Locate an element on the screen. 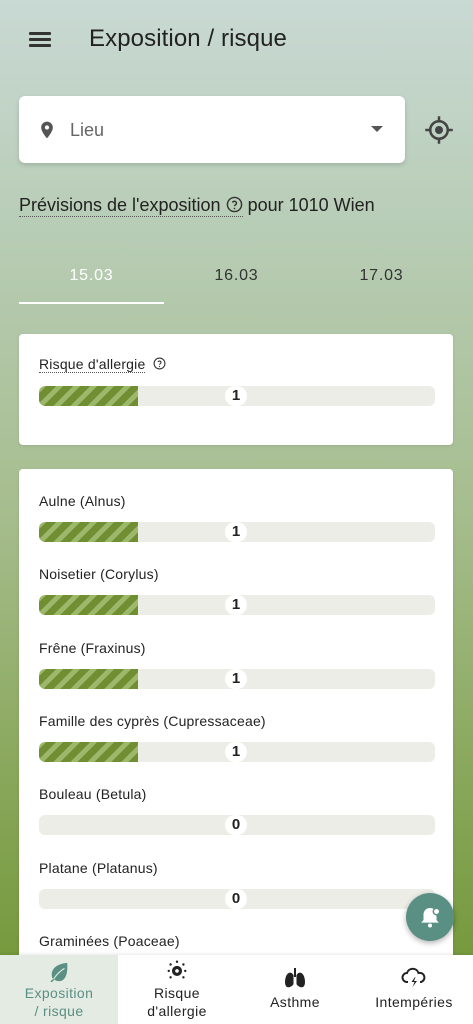 The width and height of the screenshot is (473, 1024). notification-settings-button is located at coordinates (430, 917).